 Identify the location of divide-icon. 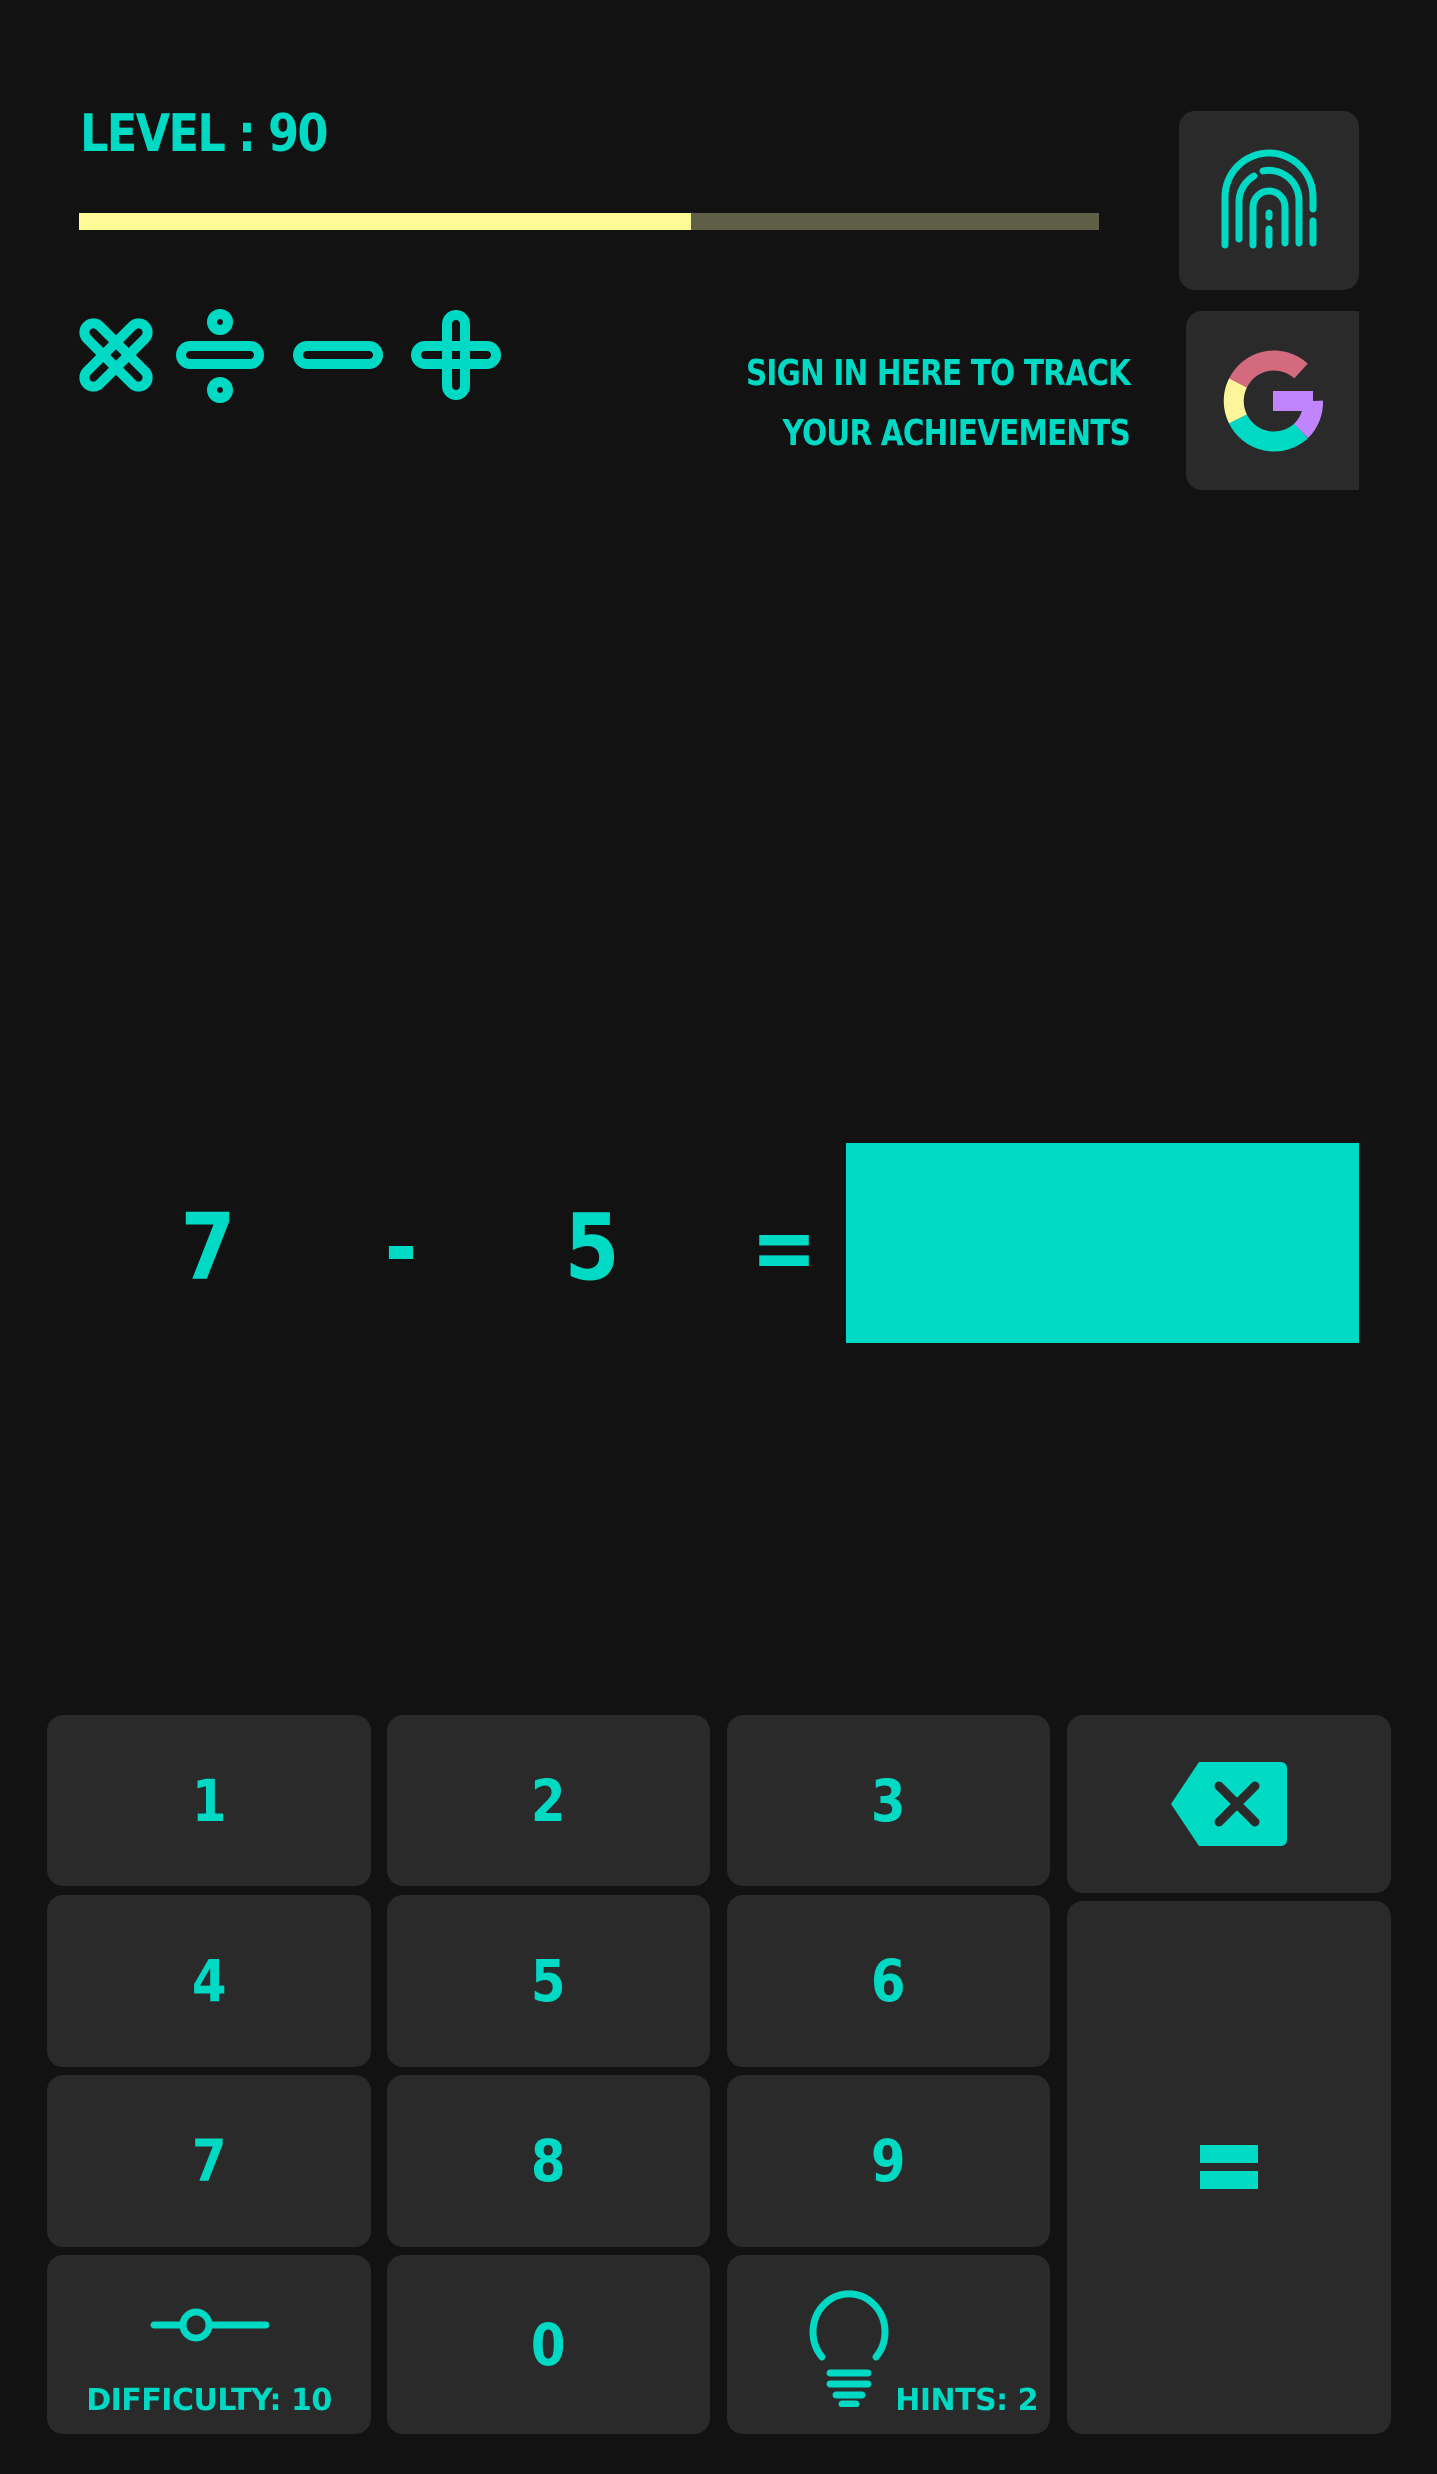
(220, 356).